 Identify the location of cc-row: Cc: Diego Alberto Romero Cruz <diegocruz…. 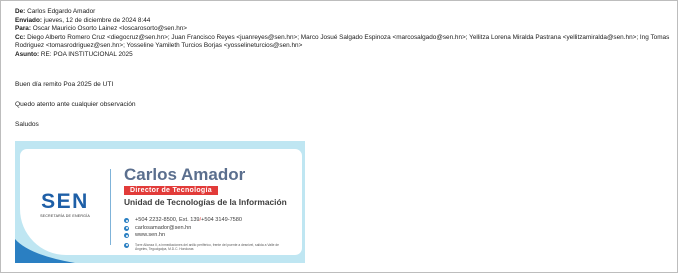
(345, 42).